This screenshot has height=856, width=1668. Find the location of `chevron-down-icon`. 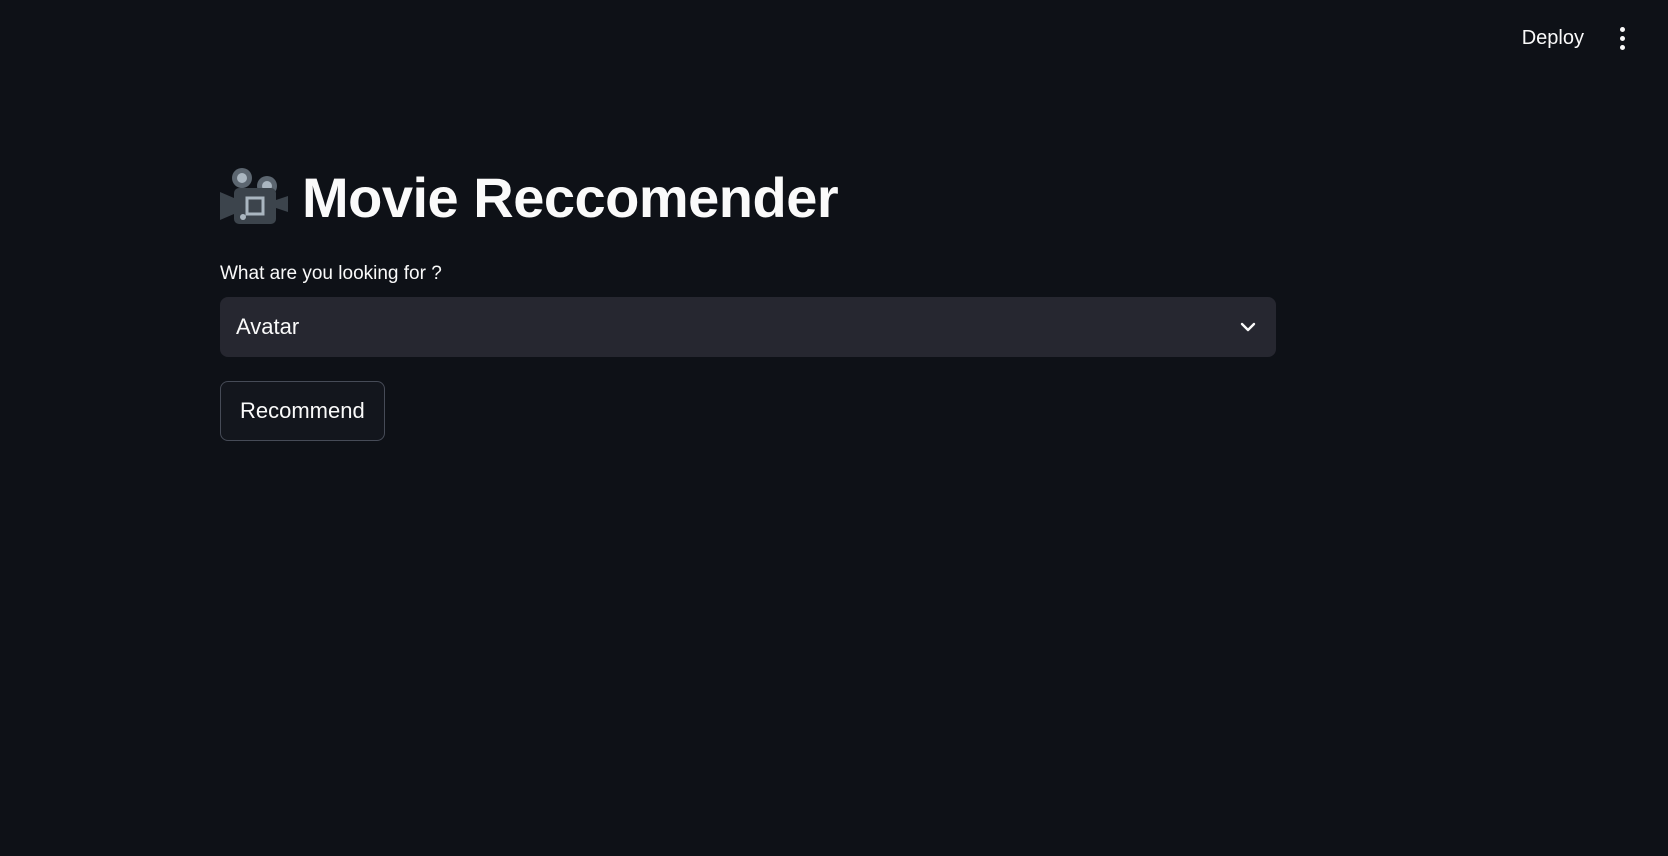

chevron-down-icon is located at coordinates (1248, 327).